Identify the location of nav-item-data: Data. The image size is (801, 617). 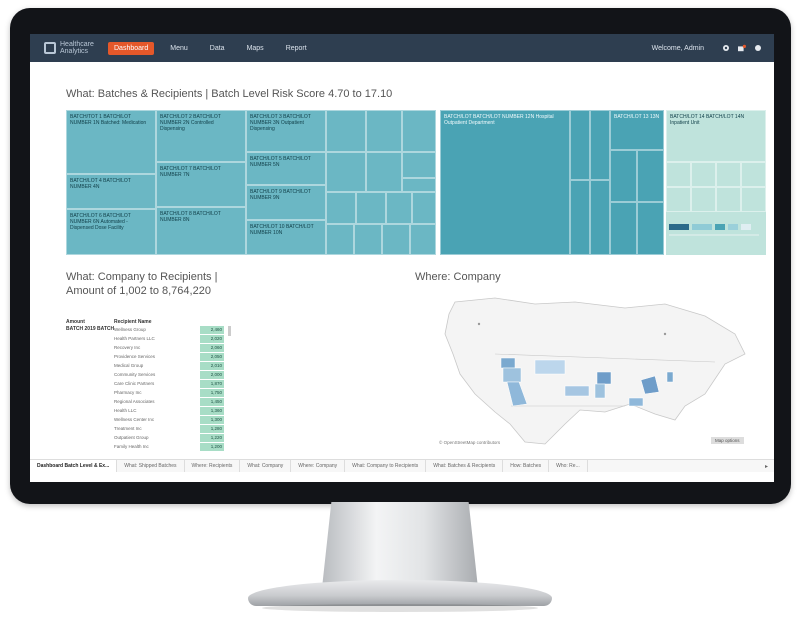
(217, 48).